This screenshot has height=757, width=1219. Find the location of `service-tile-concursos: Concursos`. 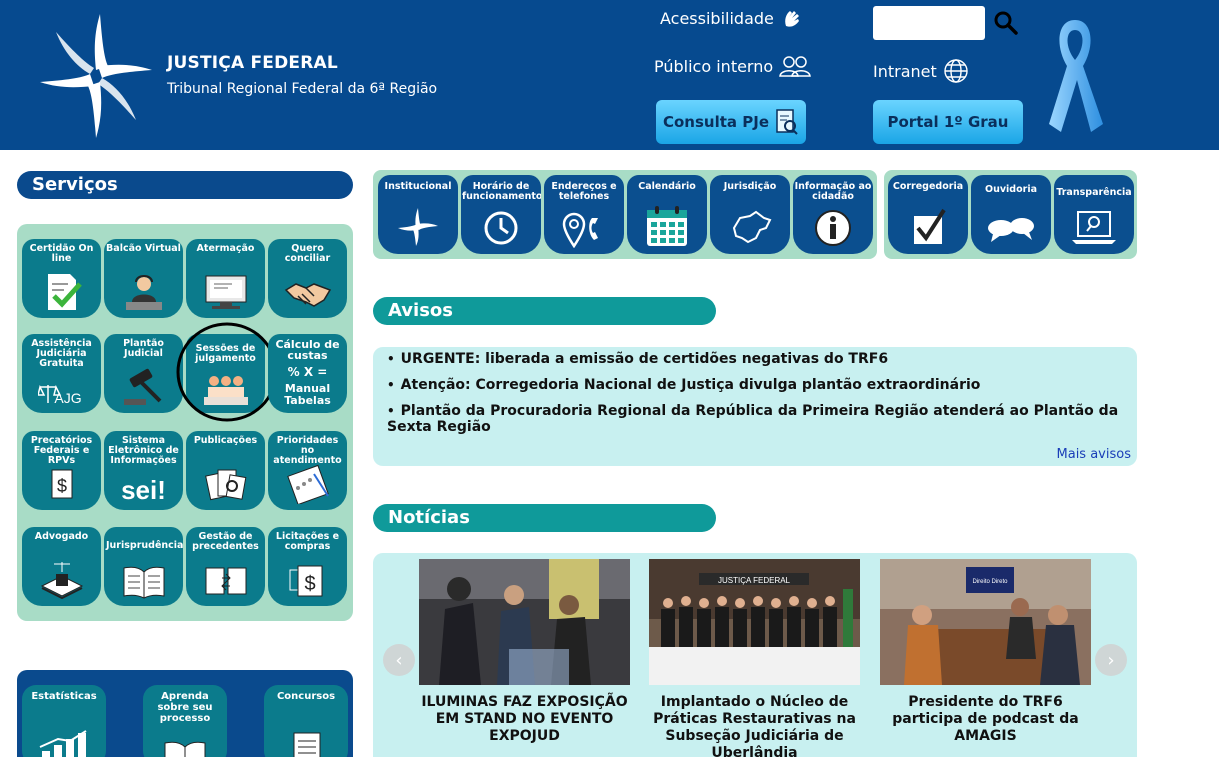

service-tile-concursos: Concursos is located at coordinates (306, 721).